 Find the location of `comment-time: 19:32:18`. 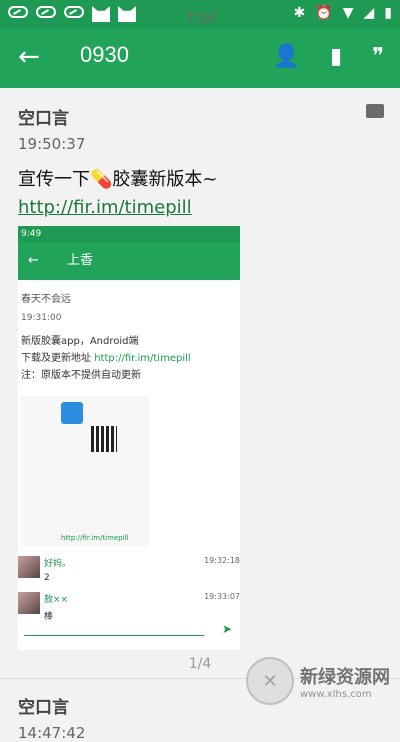

comment-time: 19:32:18 is located at coordinates (222, 560).